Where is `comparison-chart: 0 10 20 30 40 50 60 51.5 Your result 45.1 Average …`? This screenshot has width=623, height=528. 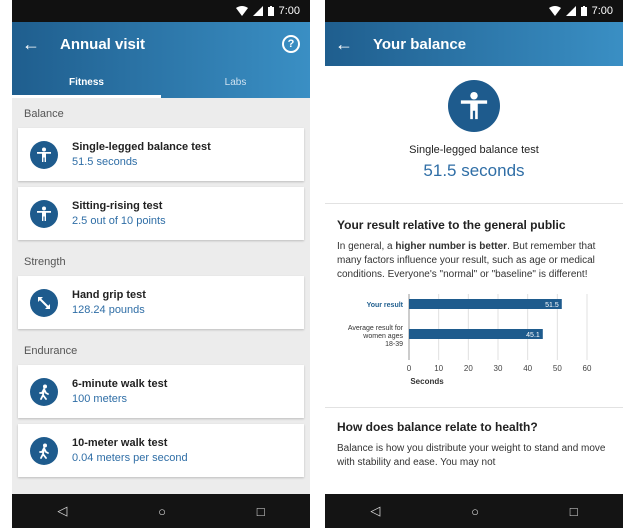
comparison-chart: 0 10 20 30 40 50 60 51.5 Your result 45.1 Average … is located at coordinates (474, 349).